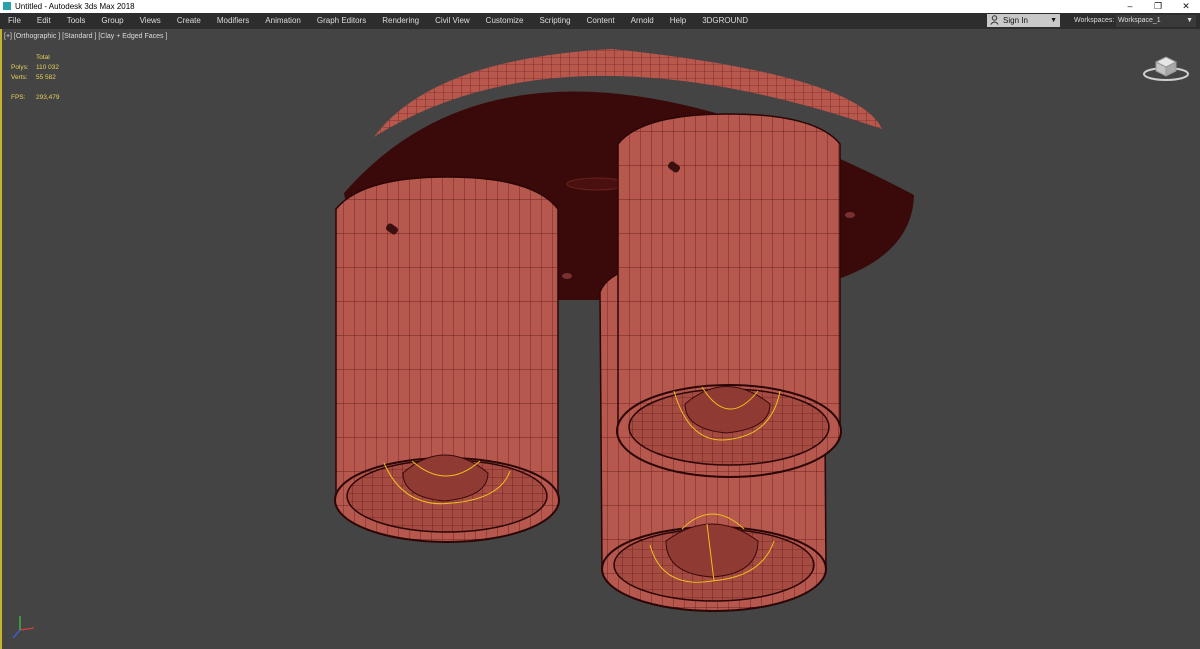 The image size is (1200, 649). What do you see at coordinates (44, 21) in the screenshot?
I see `menu-edit: Edit` at bounding box center [44, 21].